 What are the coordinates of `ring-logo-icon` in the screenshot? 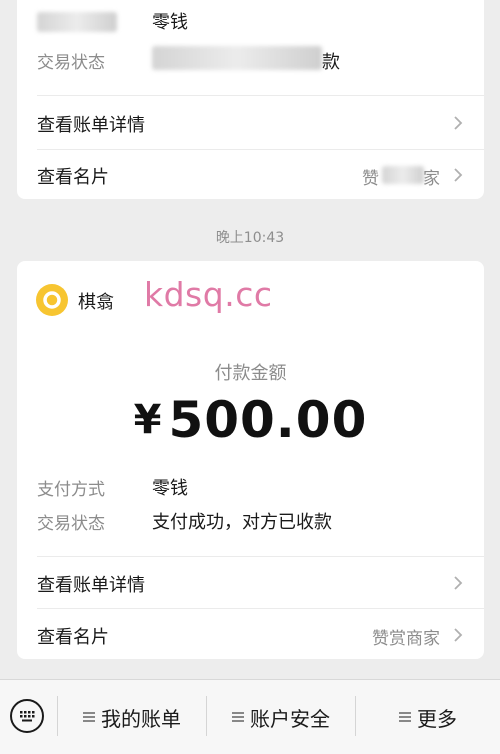 It's located at (52, 300).